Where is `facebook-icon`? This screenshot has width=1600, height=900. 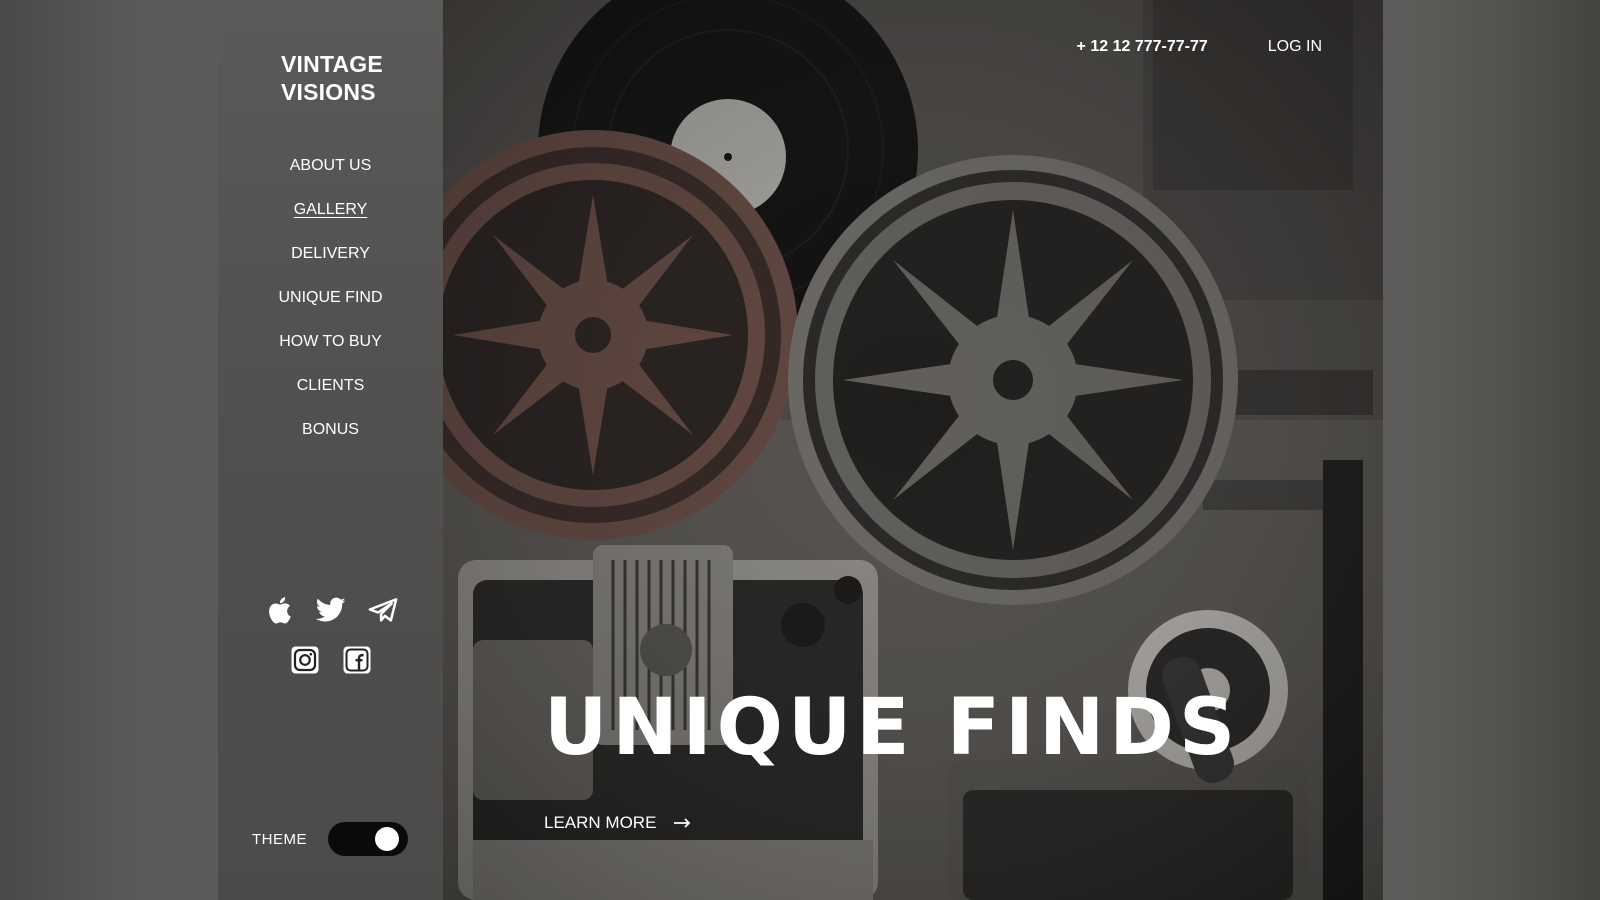 facebook-icon is located at coordinates (357, 660).